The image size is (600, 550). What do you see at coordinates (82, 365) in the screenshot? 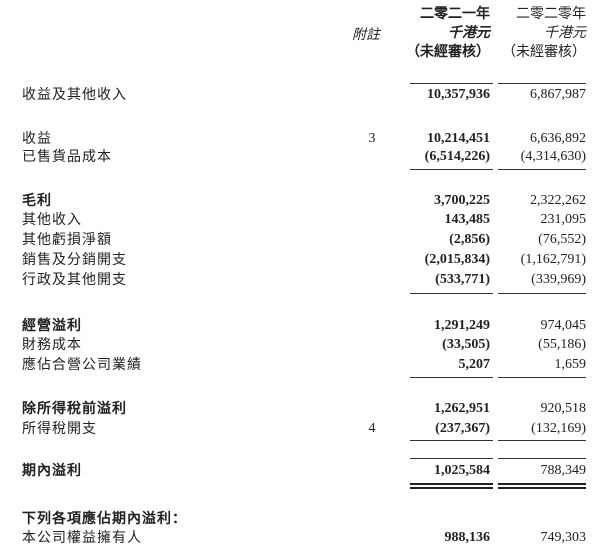
I see `row-label: 應佔合營公司業績` at bounding box center [82, 365].